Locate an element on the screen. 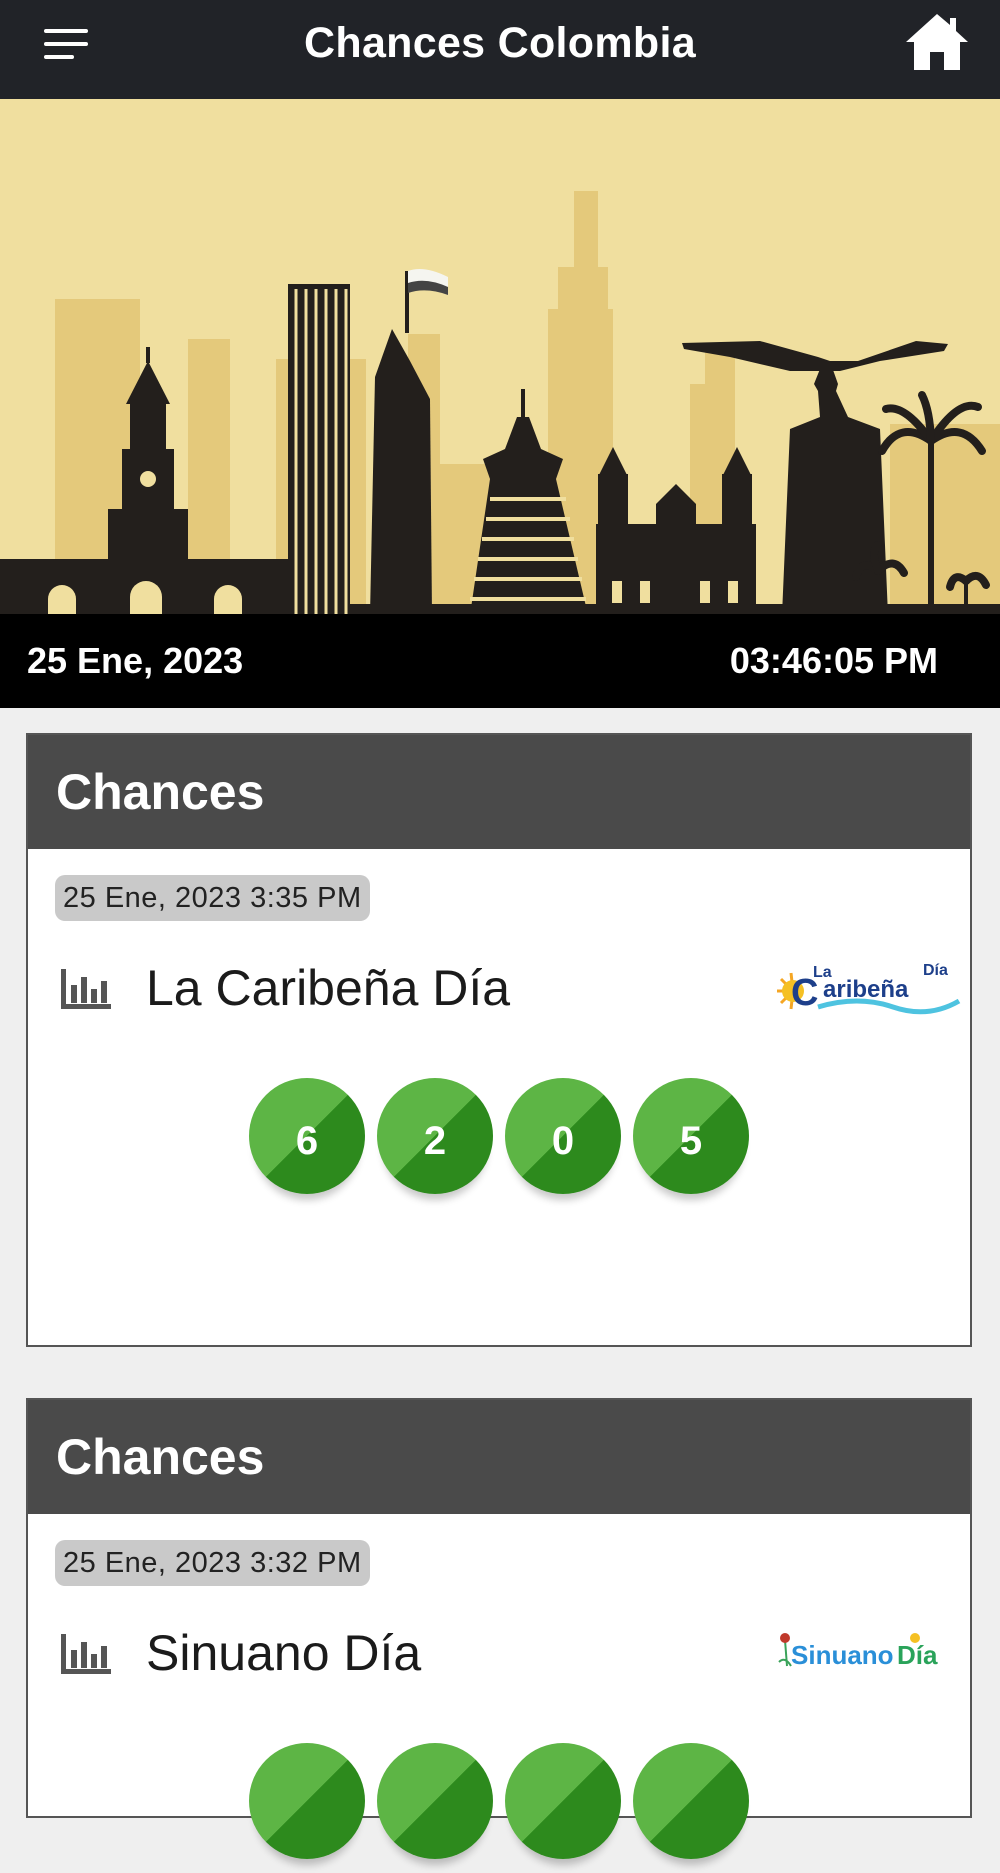 The height and width of the screenshot is (1873, 1000). result-timestamp: 25 Ene, 2023 3:32 PM is located at coordinates (212, 1563).